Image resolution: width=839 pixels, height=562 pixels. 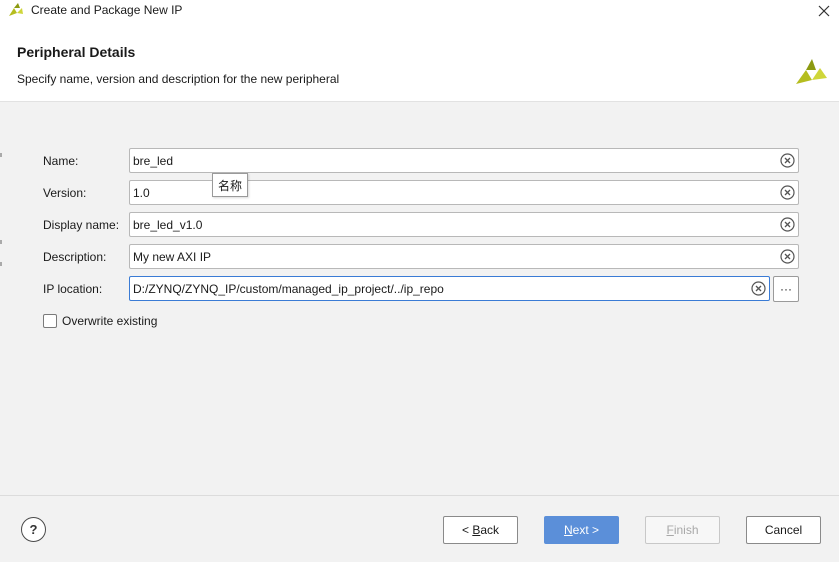 I want to click on close-button, so click(x=824, y=11).